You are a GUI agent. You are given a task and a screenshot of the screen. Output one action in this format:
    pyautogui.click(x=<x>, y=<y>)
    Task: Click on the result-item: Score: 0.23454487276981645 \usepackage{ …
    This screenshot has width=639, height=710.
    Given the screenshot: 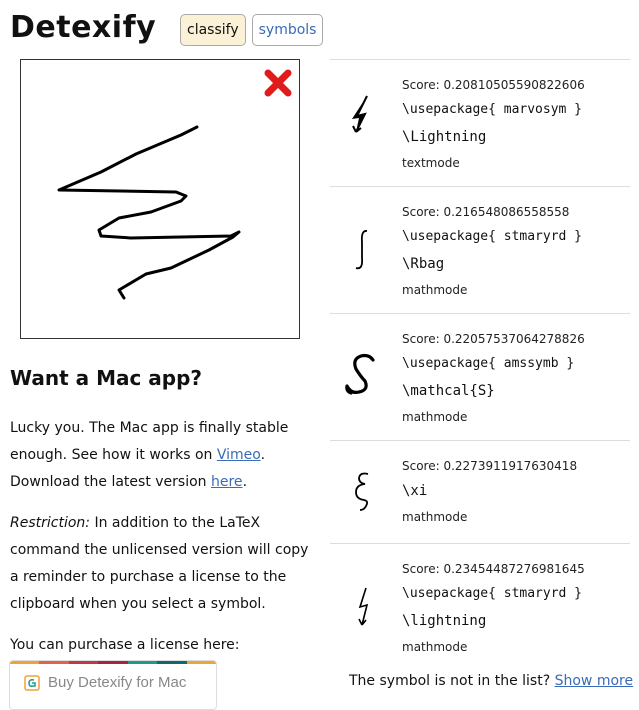 What is the action you would take?
    pyautogui.click(x=480, y=606)
    